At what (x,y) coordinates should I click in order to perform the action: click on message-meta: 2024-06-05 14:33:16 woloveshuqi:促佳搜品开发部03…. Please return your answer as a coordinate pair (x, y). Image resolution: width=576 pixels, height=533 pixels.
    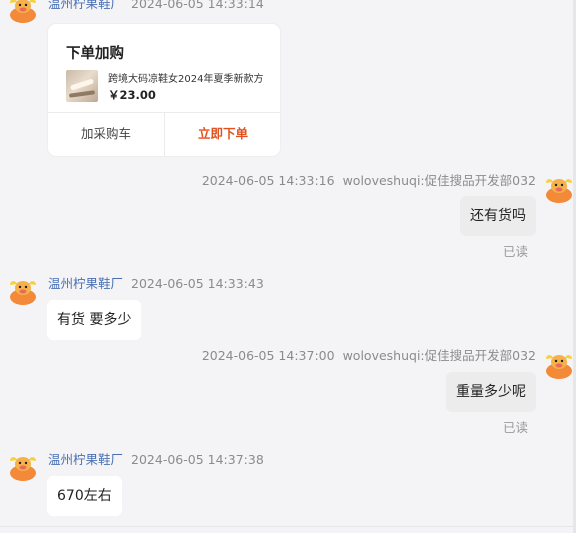
    Looking at the image, I should click on (369, 181).